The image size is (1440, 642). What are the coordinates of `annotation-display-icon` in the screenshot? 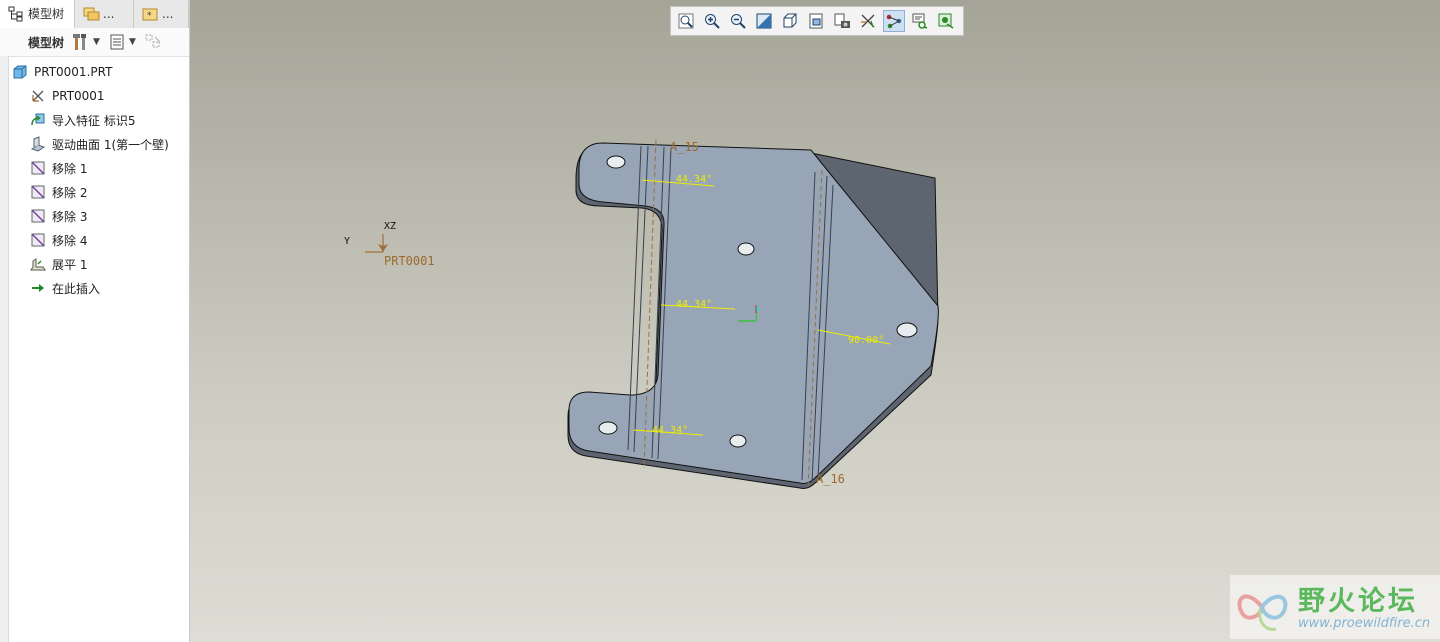 It's located at (920, 21).